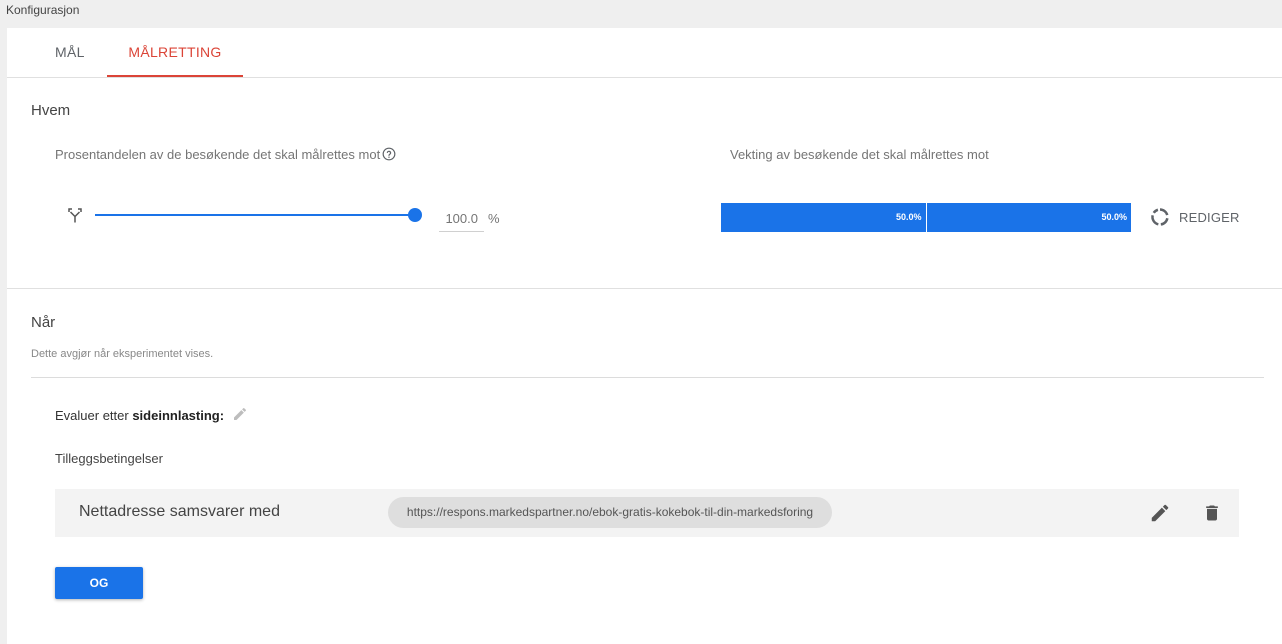  I want to click on tab-mal: MÅL, so click(70, 52).